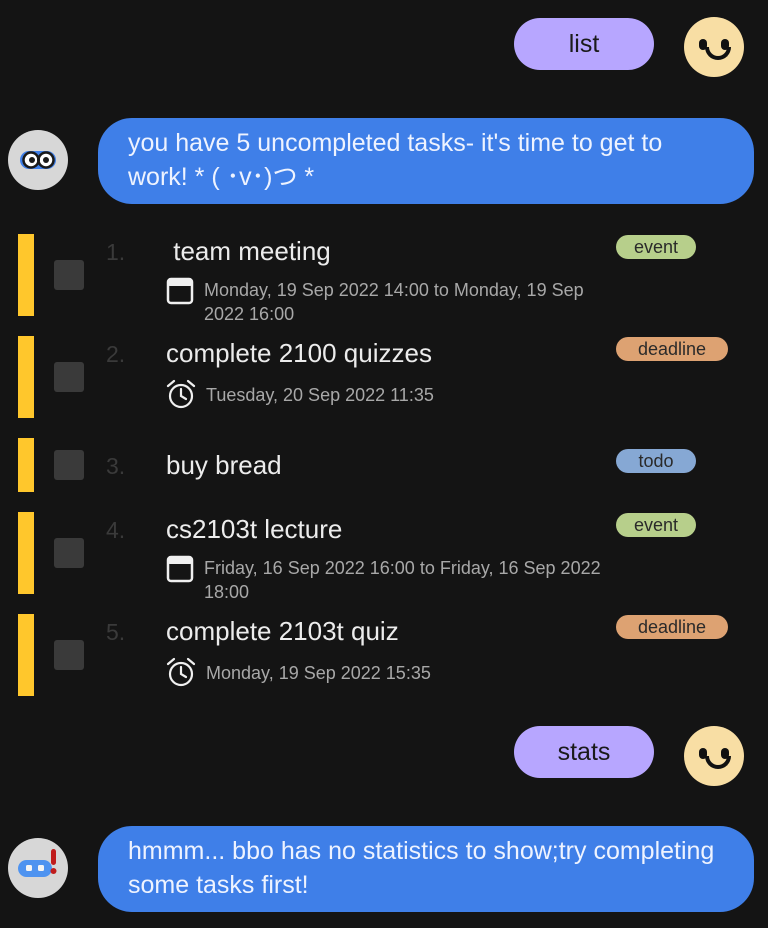  Describe the element at coordinates (320, 395) in the screenshot. I see `task-deadline-time: Tuesday, 20 Sep 2022 11:35` at that location.